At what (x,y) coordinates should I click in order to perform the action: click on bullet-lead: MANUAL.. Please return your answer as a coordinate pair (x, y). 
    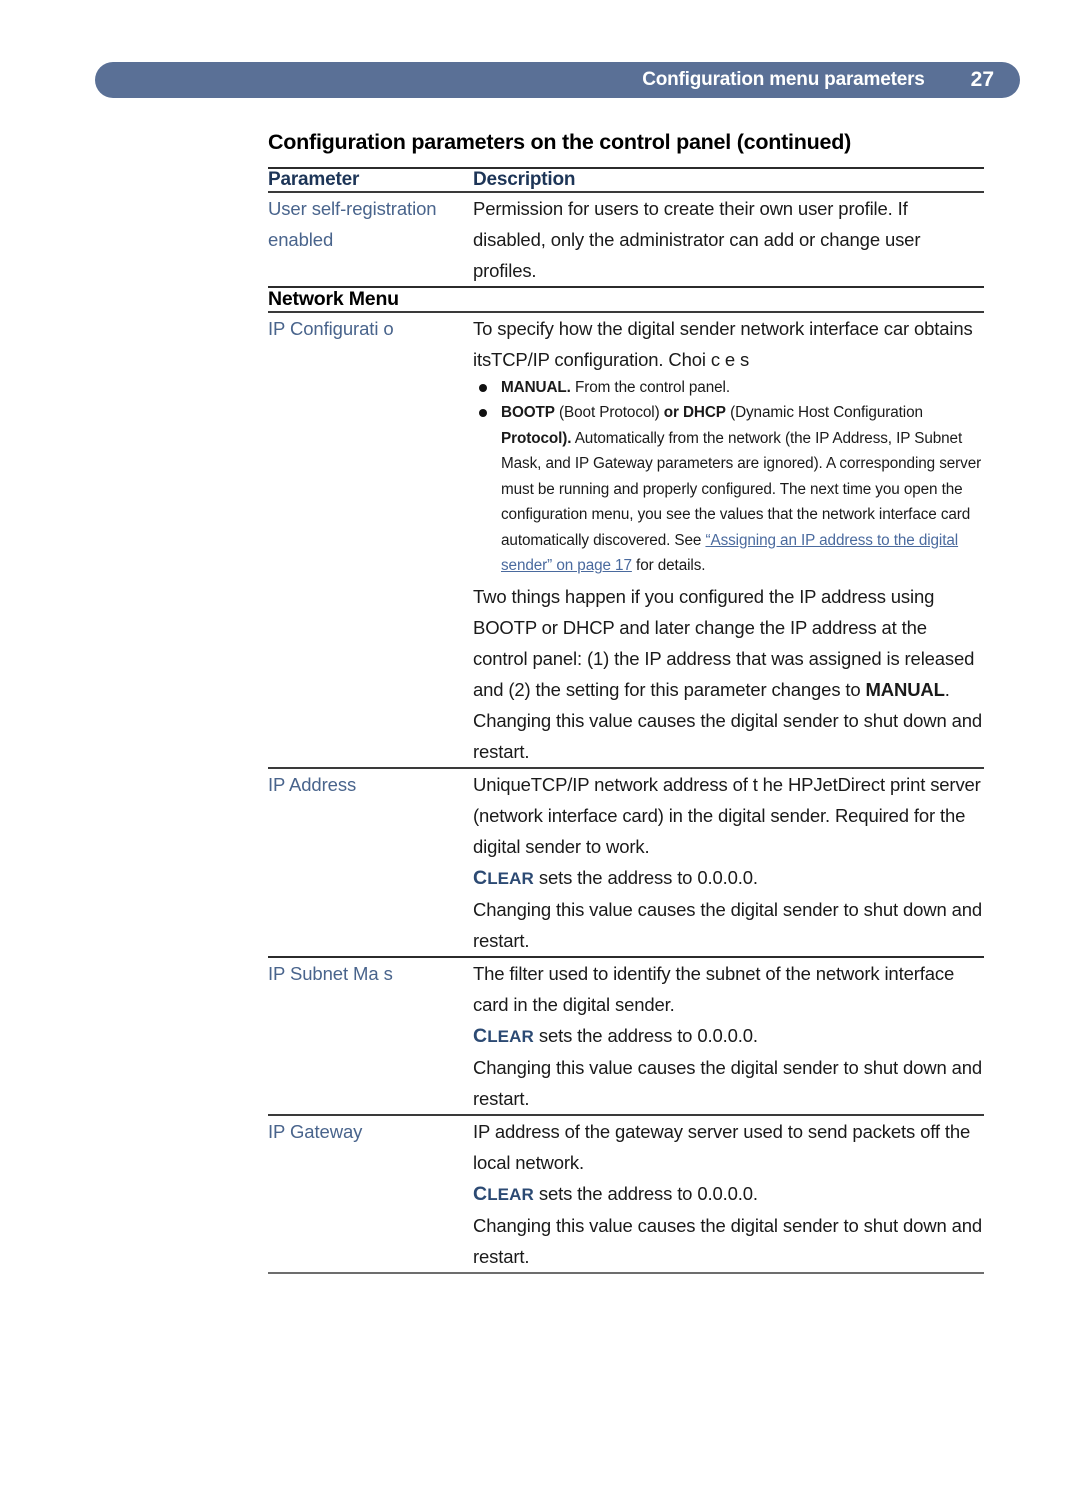
    Looking at the image, I should click on (536, 387).